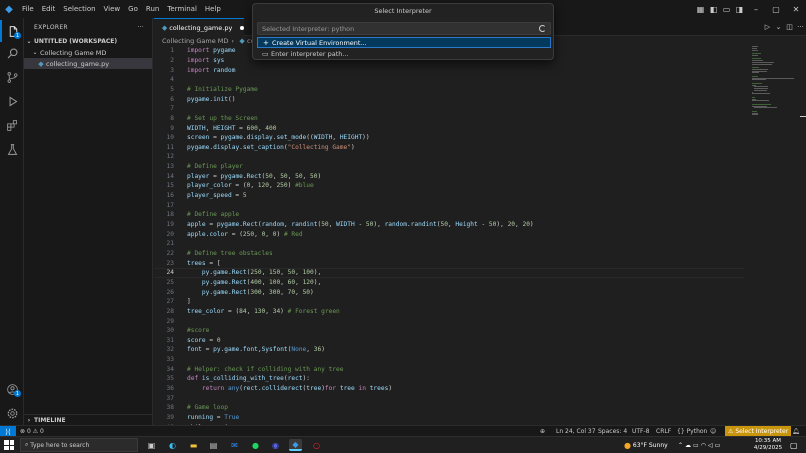 This screenshot has width=806, height=453. Describe the element at coordinates (449, 196) in the screenshot. I see `code-line: 16 player_speed = 5` at that location.